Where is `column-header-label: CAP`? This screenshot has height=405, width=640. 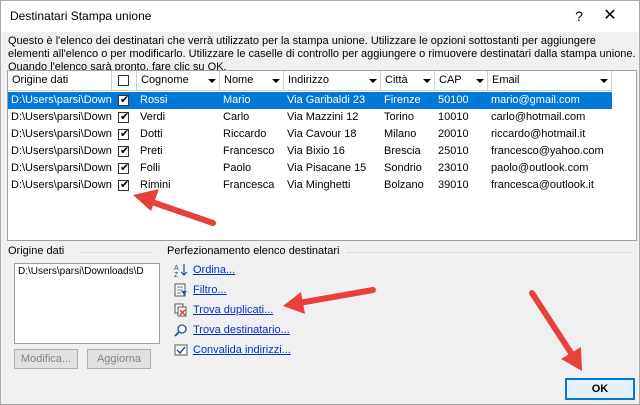
column-header-label: CAP is located at coordinates (450, 80).